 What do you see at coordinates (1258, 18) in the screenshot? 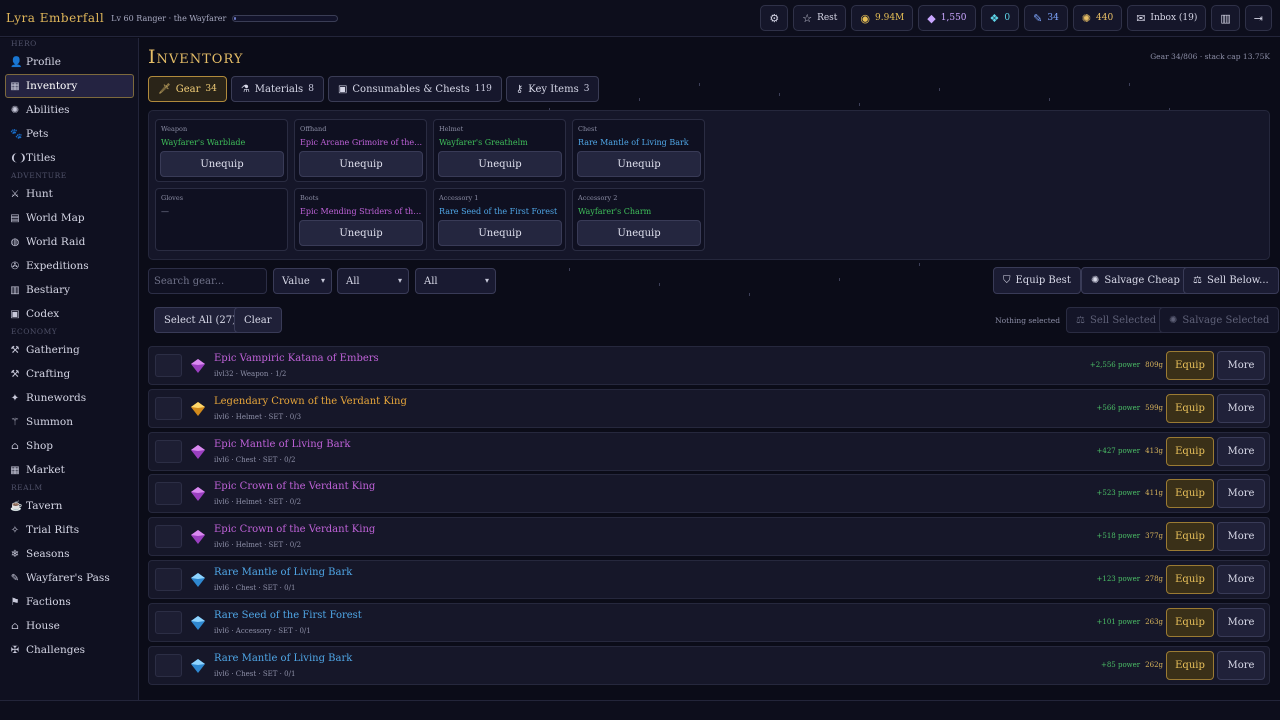
I see `logout-button: ⇥` at bounding box center [1258, 18].